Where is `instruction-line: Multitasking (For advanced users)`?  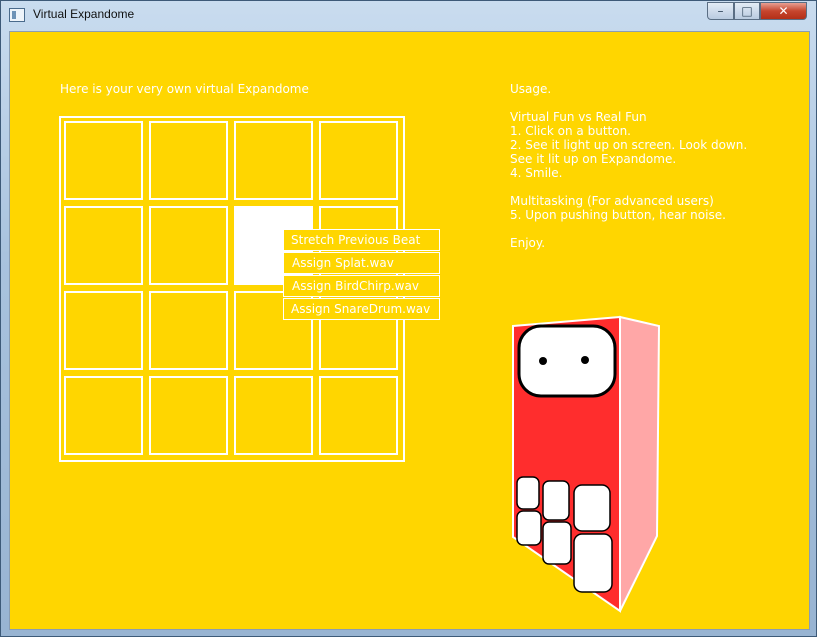
instruction-line: Multitasking (For advanced users) is located at coordinates (612, 201).